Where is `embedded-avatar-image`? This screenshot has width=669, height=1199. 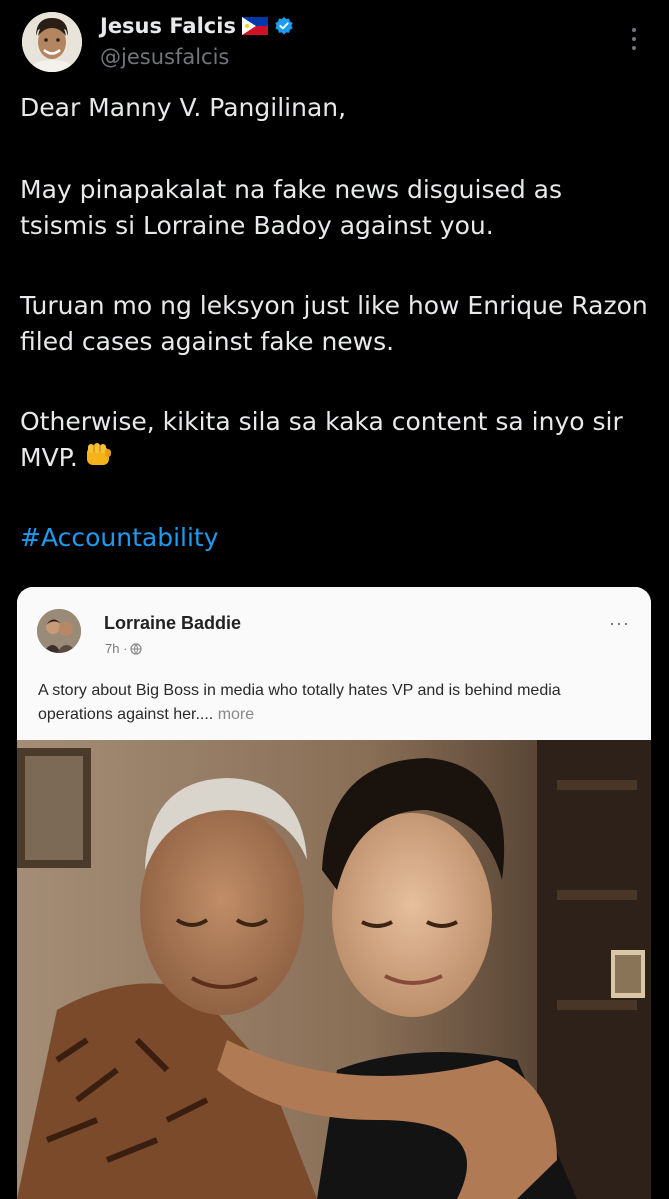
embedded-avatar-image is located at coordinates (59, 631).